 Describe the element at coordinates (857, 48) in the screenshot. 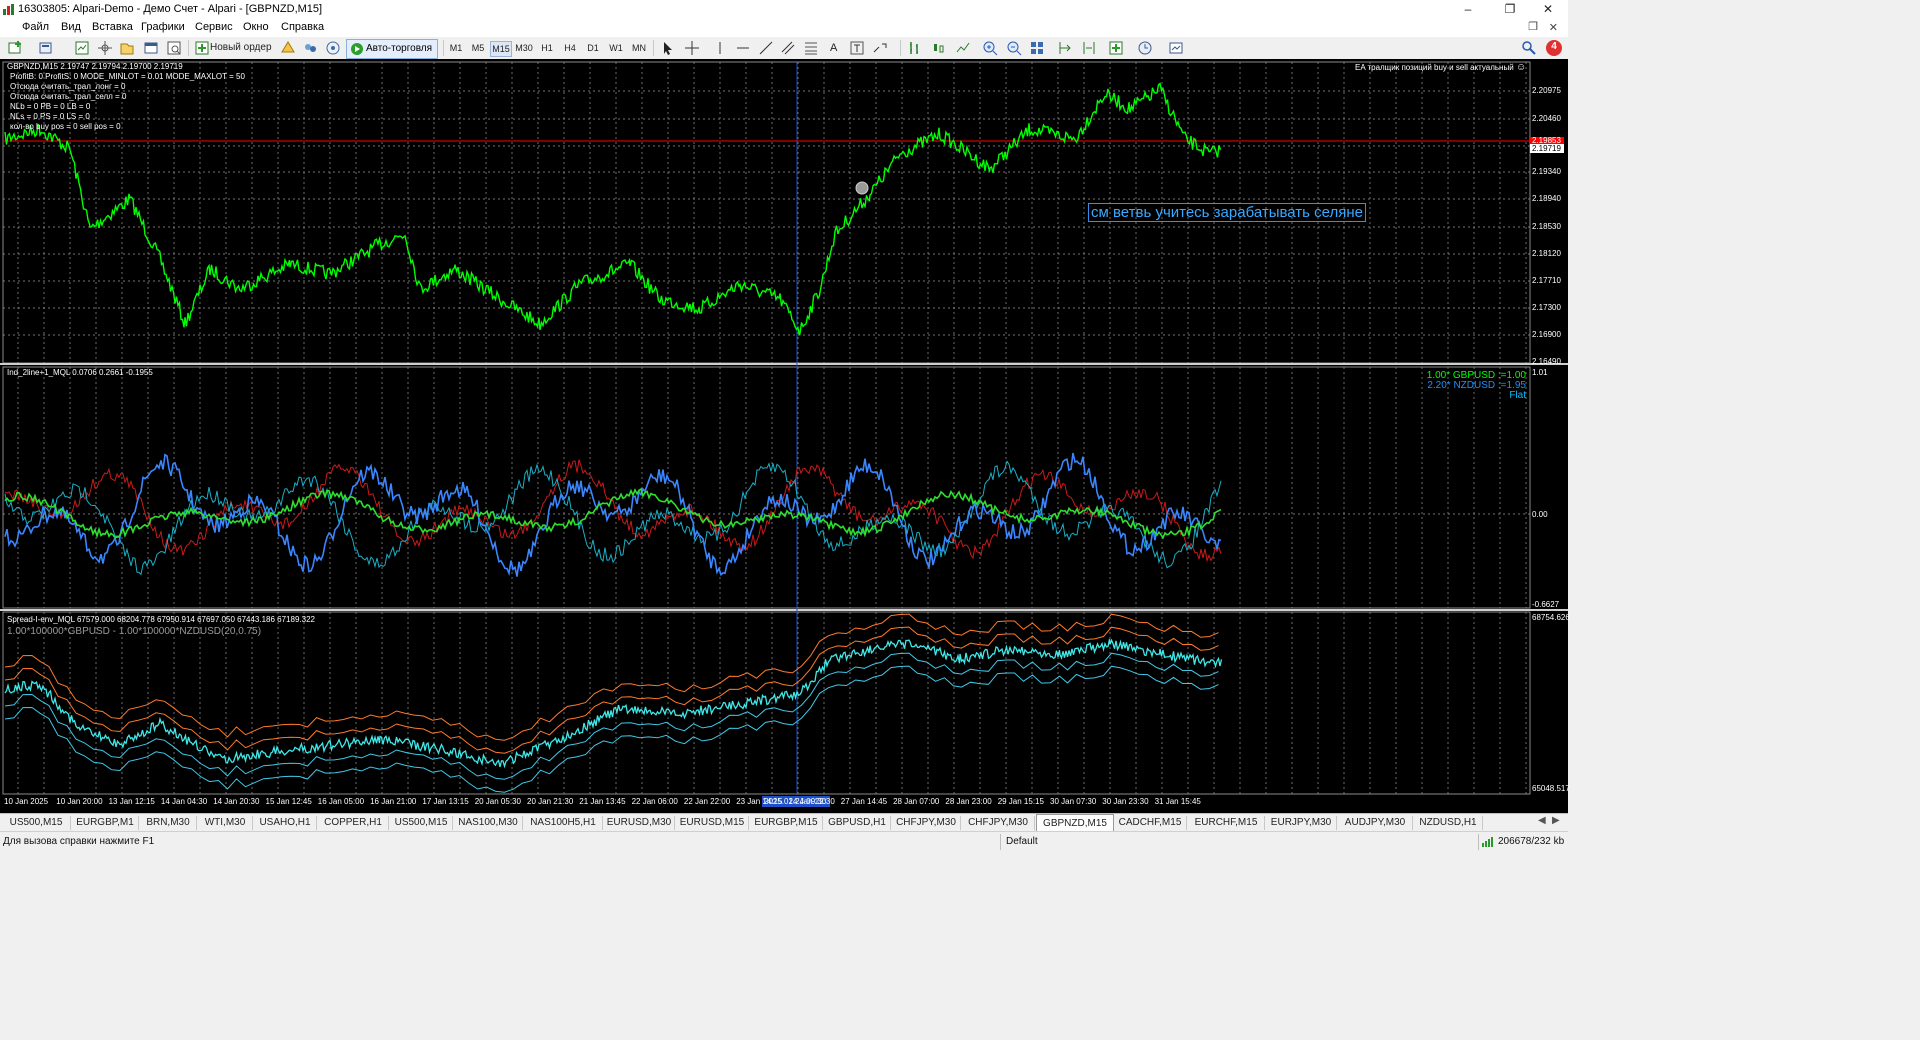

I see `text-label-icon` at that location.